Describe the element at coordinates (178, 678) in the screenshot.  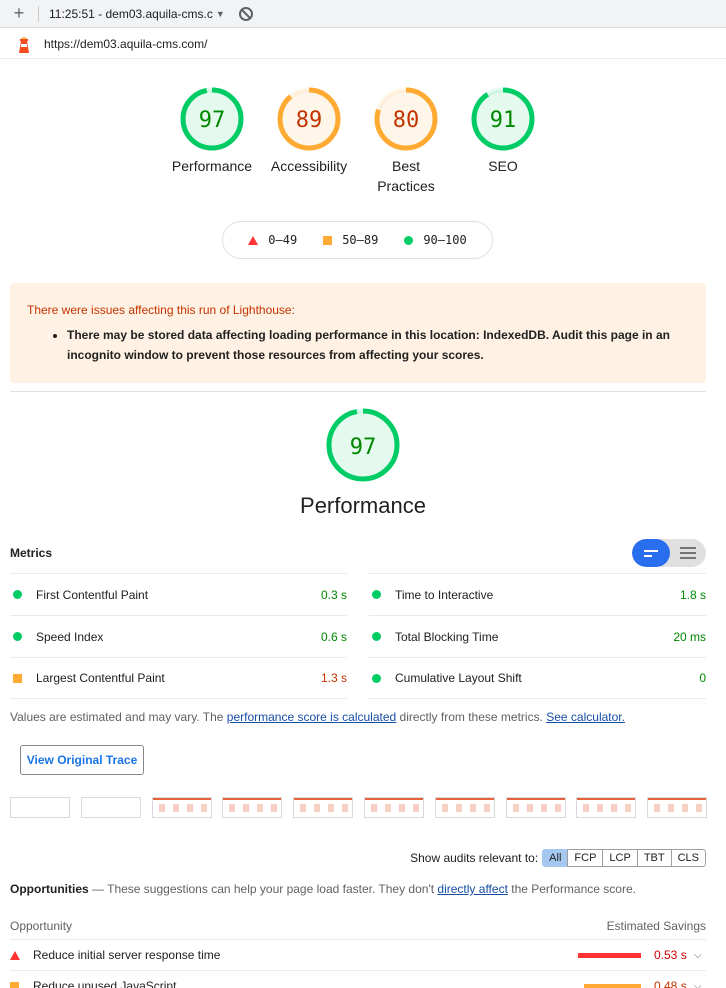
I see `metric-row: Largest Contentful Paint 1.3 s` at that location.